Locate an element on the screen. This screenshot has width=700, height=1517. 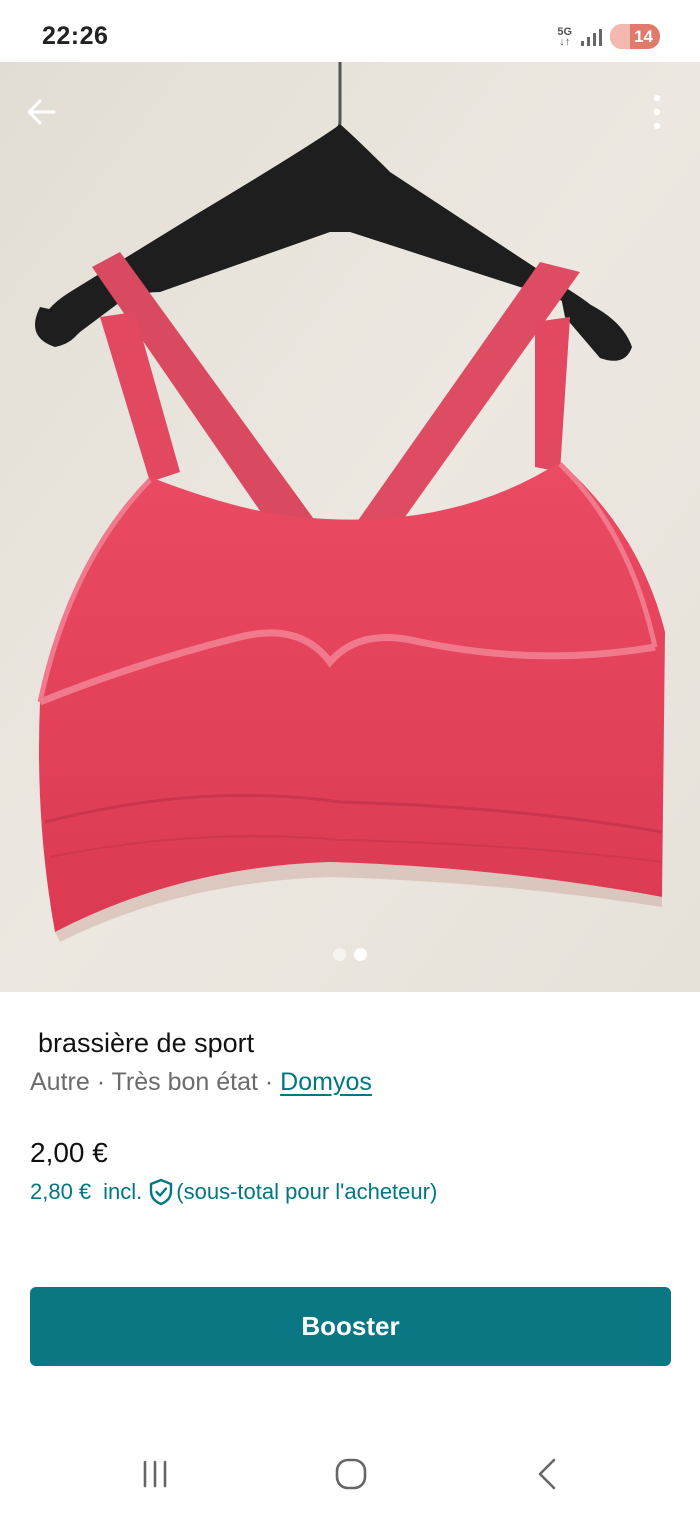
system-back-icon is located at coordinates (548, 1474).